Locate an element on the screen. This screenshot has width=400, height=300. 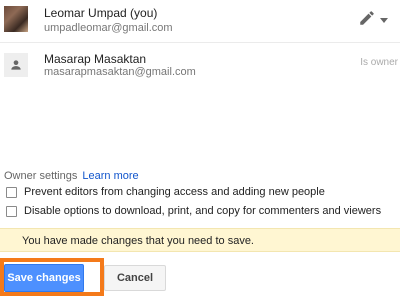
save-changes-button: Save changes is located at coordinates (44, 278).